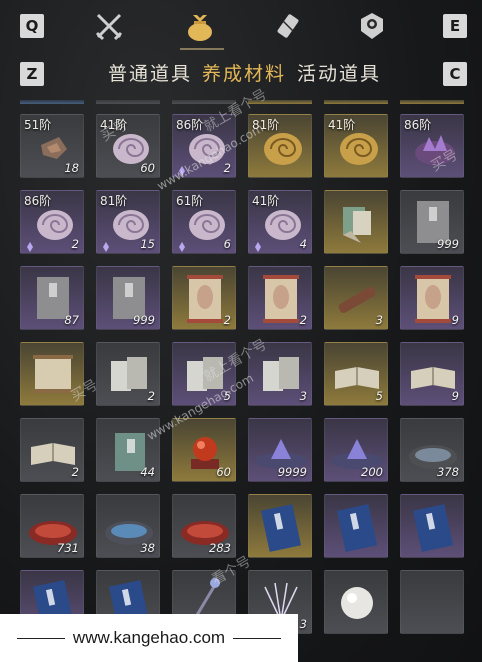 The height and width of the screenshot is (662, 482). I want to click on empty-slot, so click(432, 602).